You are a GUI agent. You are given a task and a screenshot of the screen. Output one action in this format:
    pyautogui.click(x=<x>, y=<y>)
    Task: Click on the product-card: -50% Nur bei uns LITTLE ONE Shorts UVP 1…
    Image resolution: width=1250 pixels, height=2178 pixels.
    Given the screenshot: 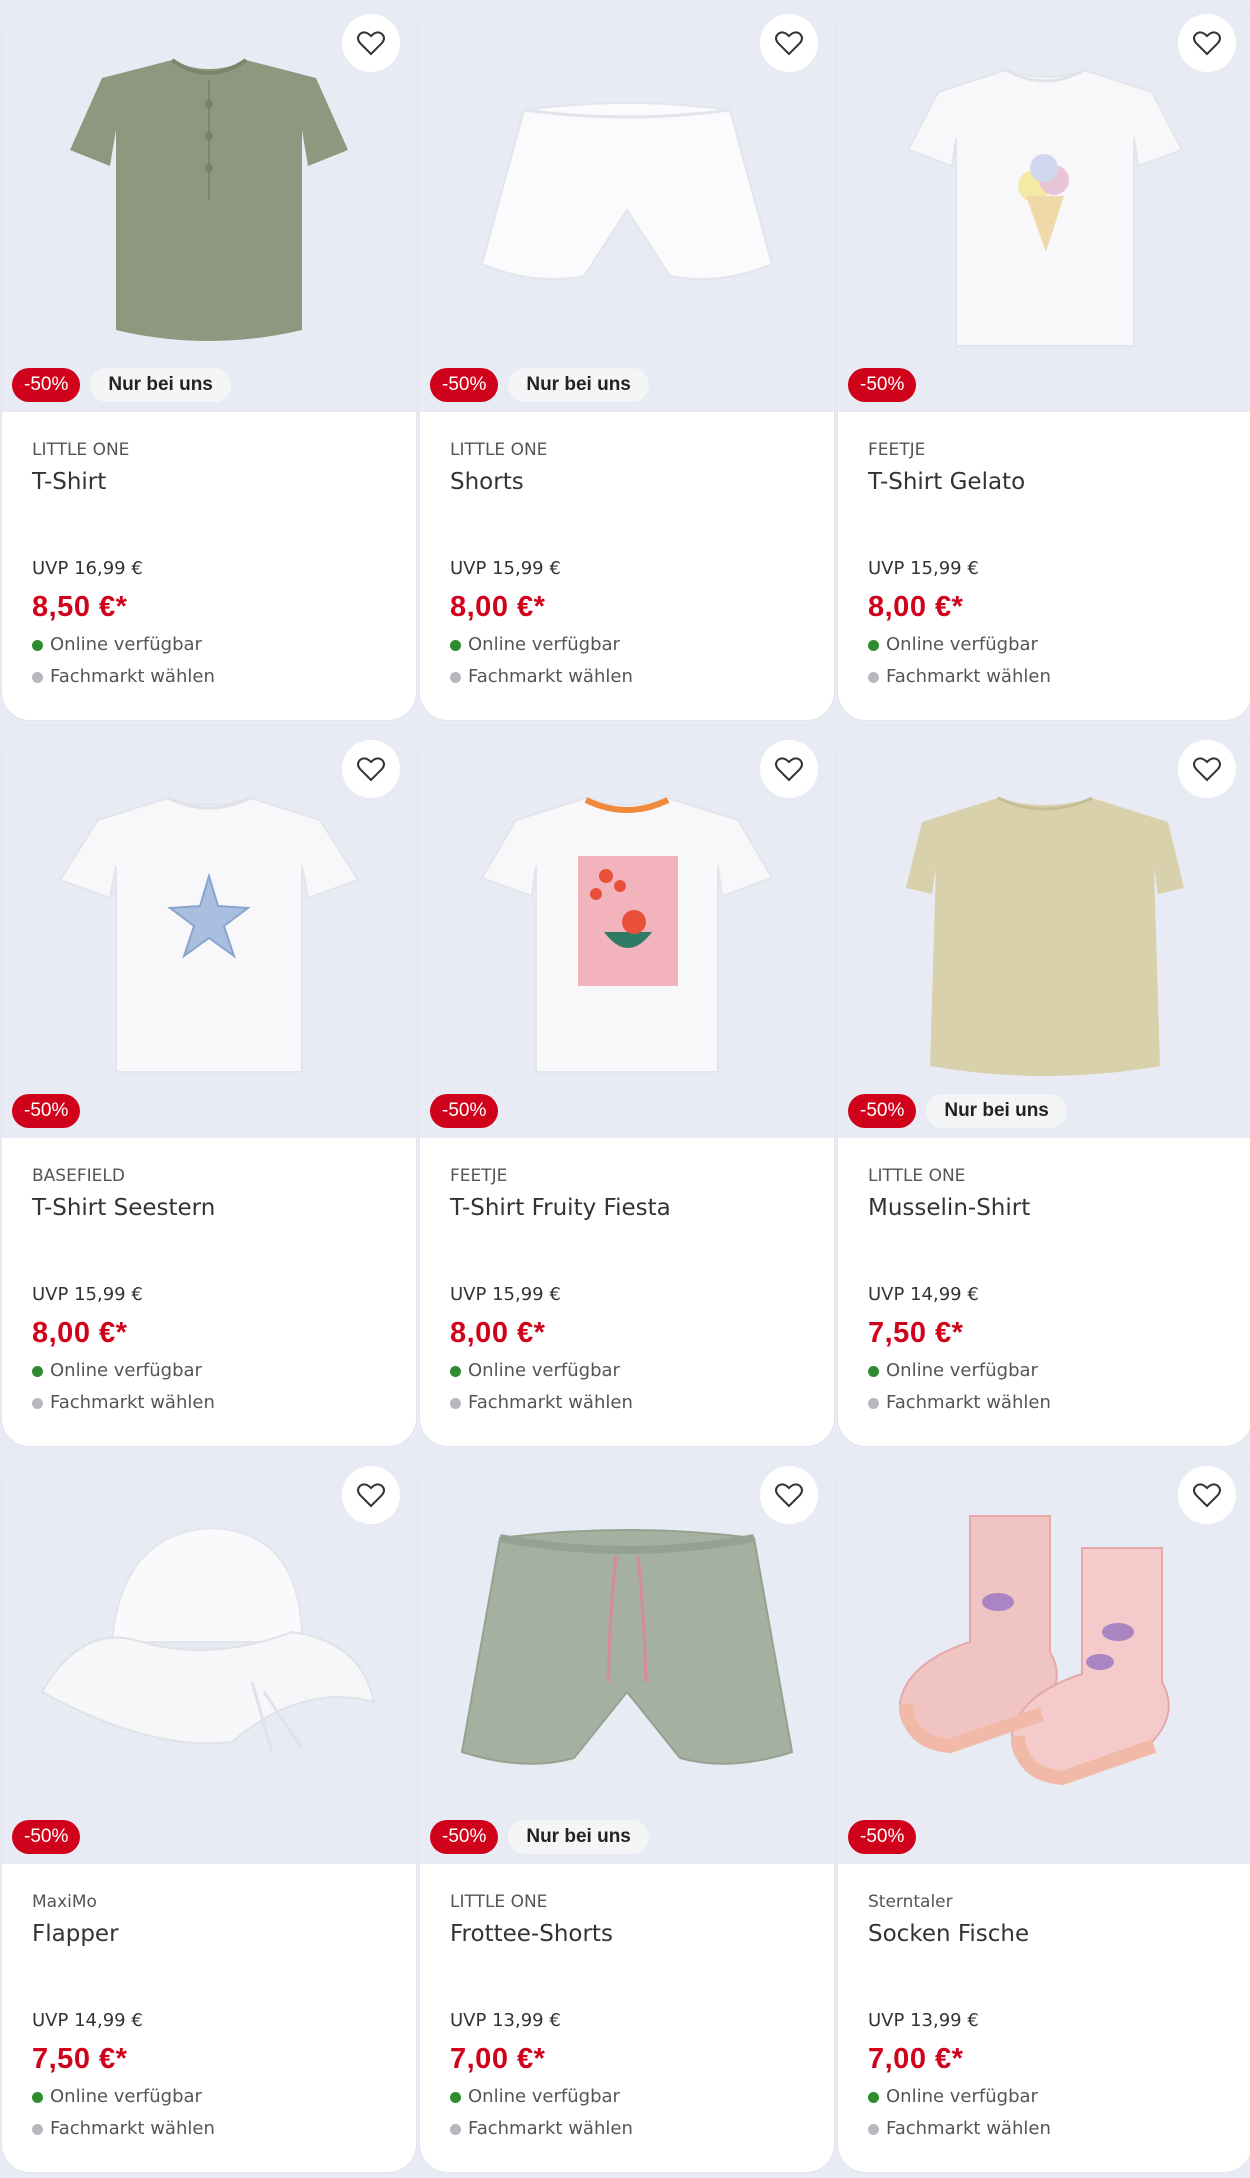 What is the action you would take?
    pyautogui.click(x=627, y=360)
    